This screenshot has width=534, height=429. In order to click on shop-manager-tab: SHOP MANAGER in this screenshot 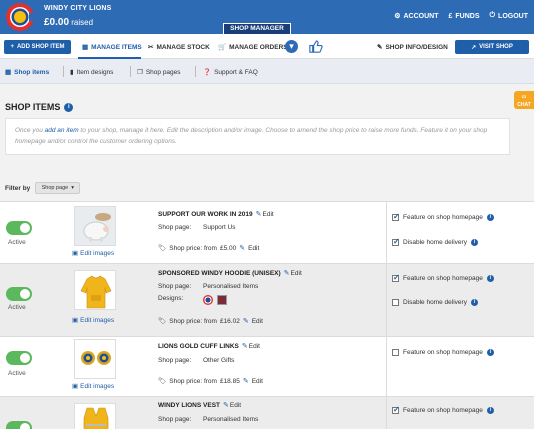, I will do `click(257, 28)`.